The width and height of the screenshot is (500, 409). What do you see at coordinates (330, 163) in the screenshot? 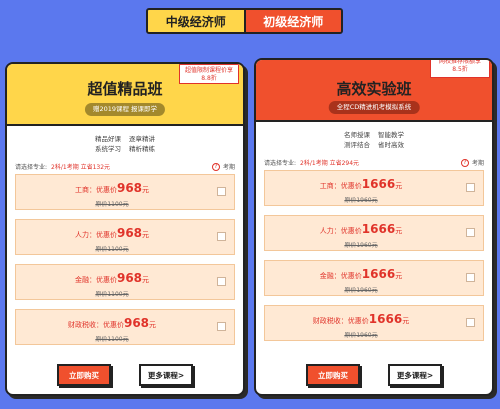
I see `select-meta: 2科/1考期 立省294元` at bounding box center [330, 163].